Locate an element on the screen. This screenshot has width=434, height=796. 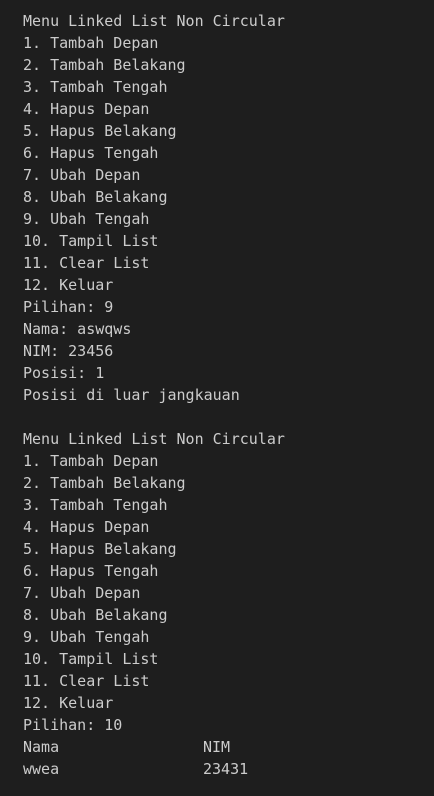
table-cell-nim: 23431 is located at coordinates (226, 769).